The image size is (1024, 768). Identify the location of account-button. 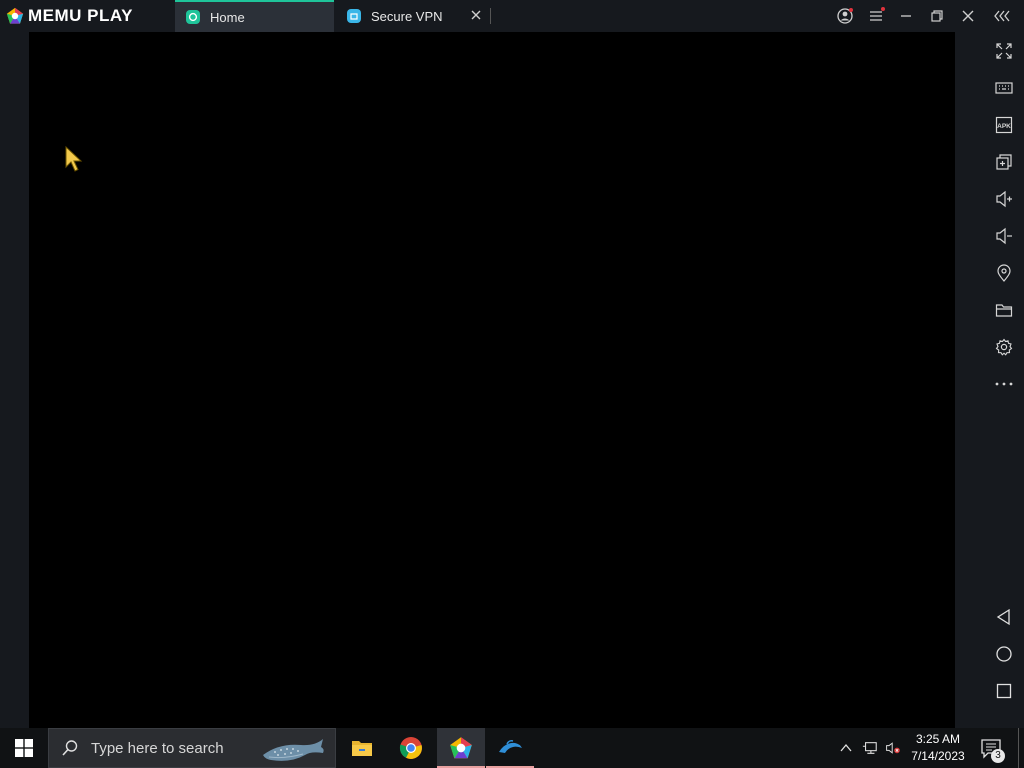
(845, 16).